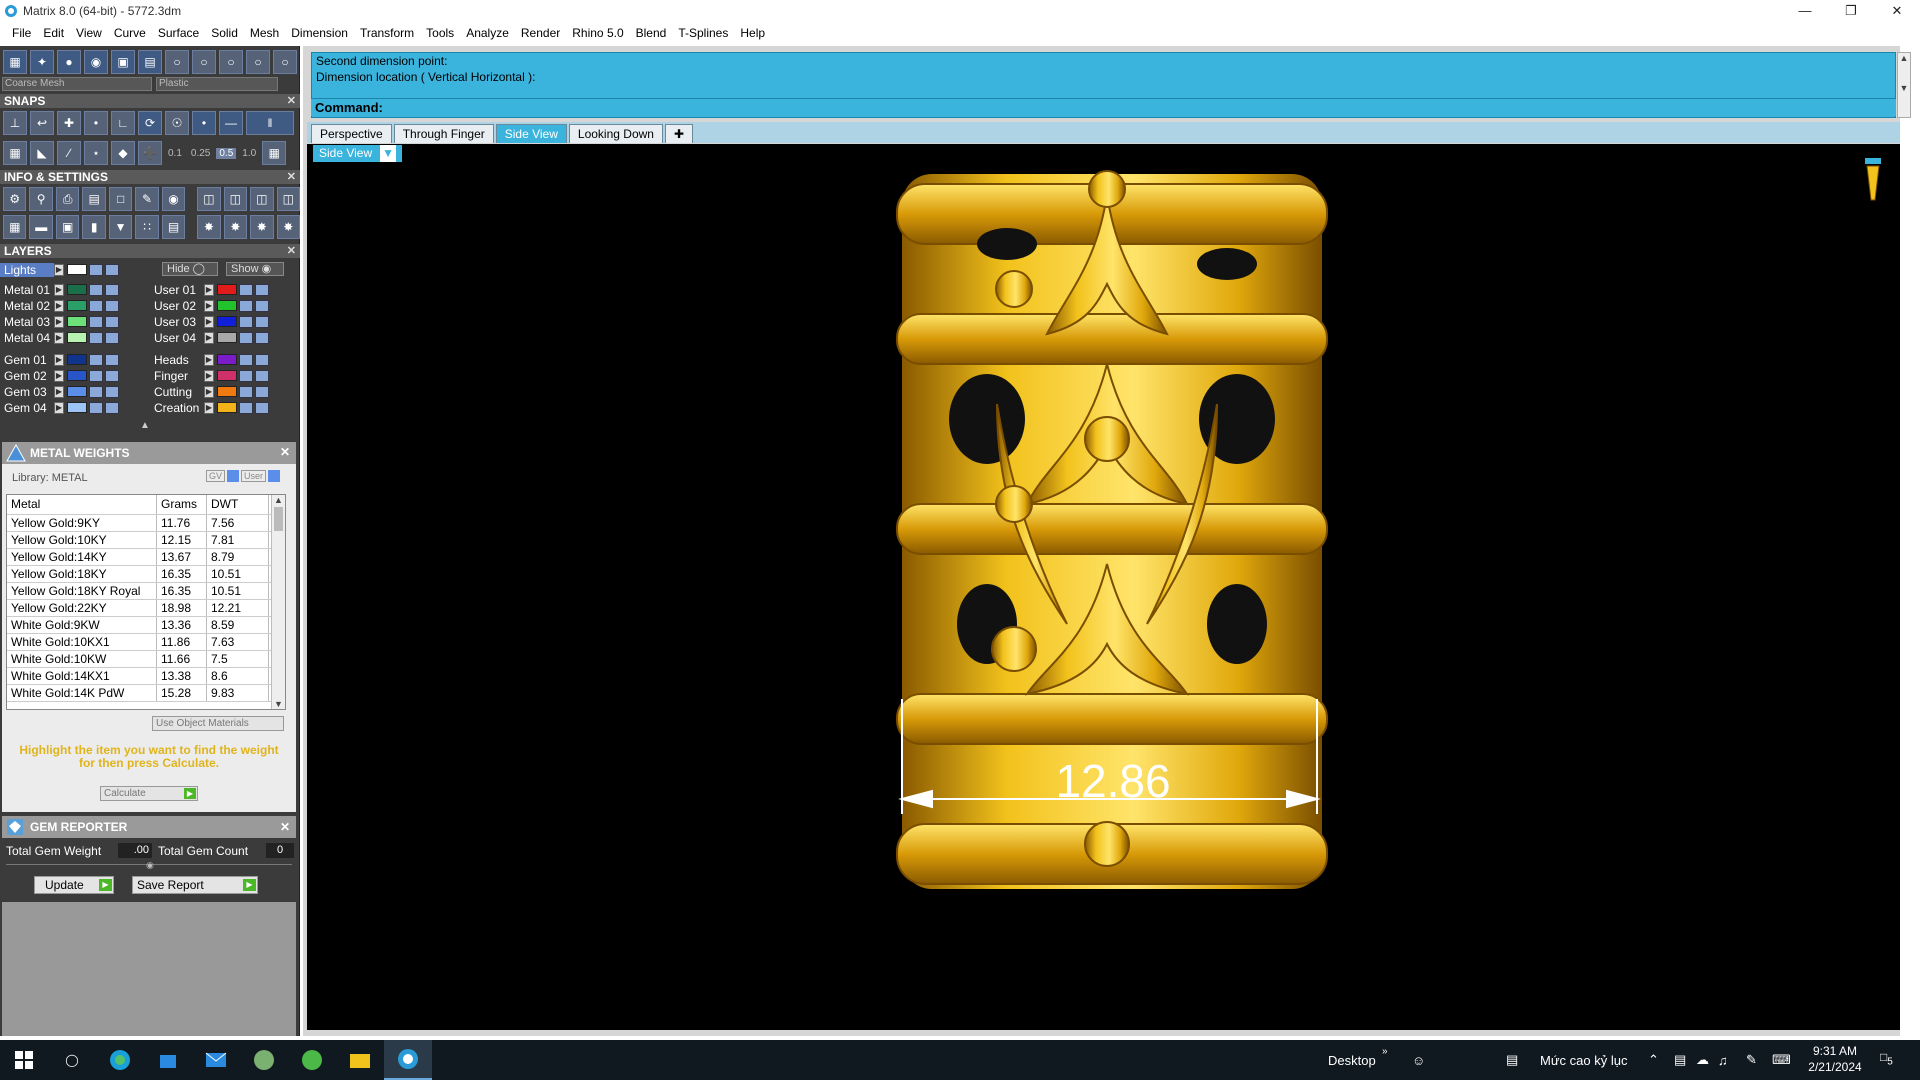  What do you see at coordinates (597, 33) in the screenshot?
I see `menu-rhino: Rhino 5.0` at bounding box center [597, 33].